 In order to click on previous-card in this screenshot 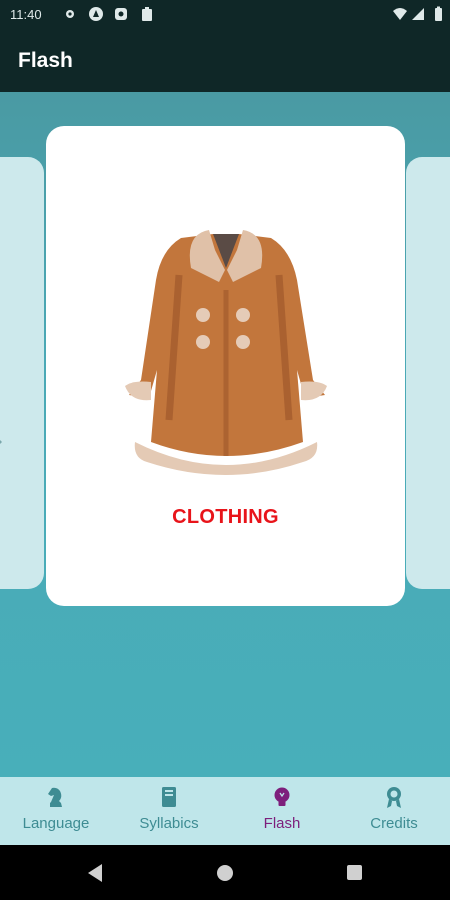, I will do `click(22, 373)`.